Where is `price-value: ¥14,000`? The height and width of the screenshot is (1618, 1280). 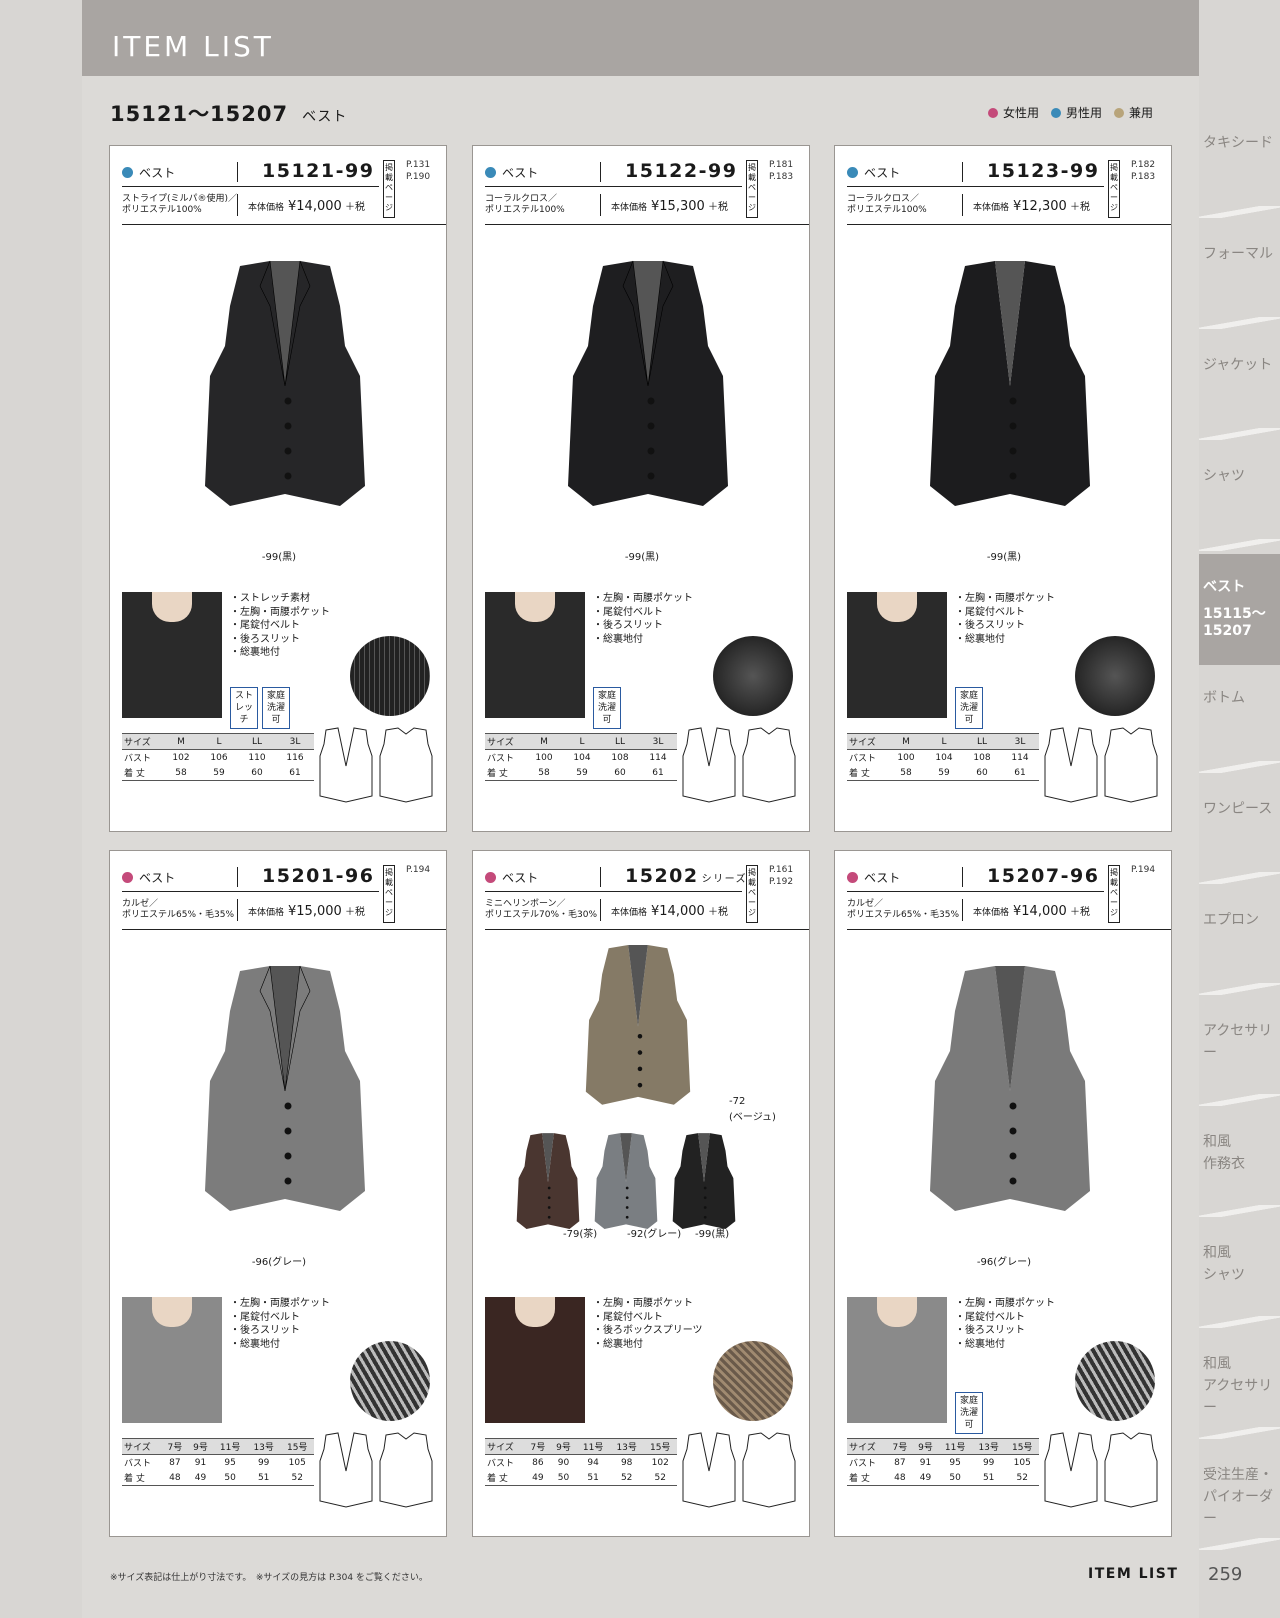
price-value: ¥14,000 is located at coordinates (315, 206).